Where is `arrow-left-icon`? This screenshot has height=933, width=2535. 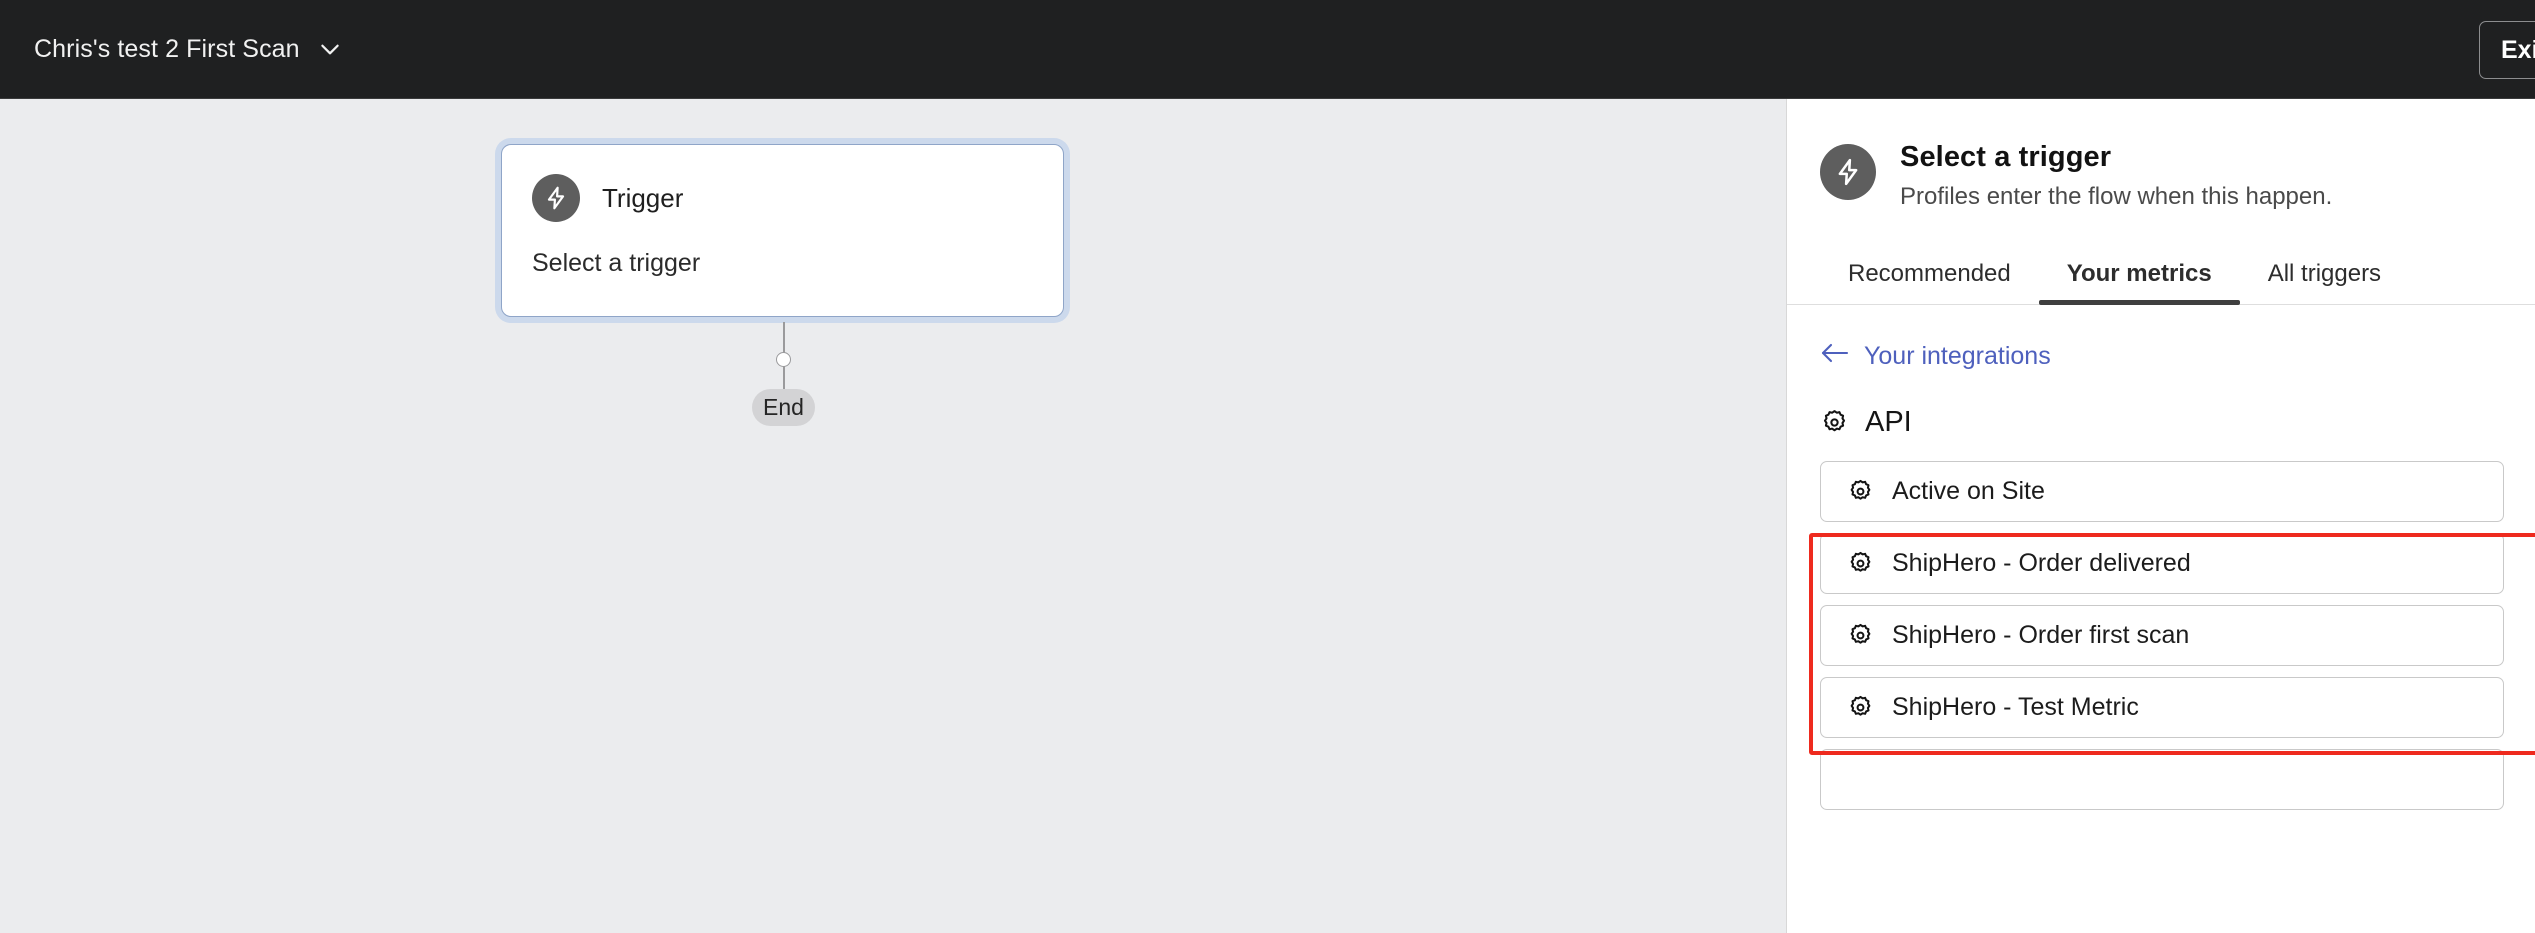
arrow-left-icon is located at coordinates (1835, 356).